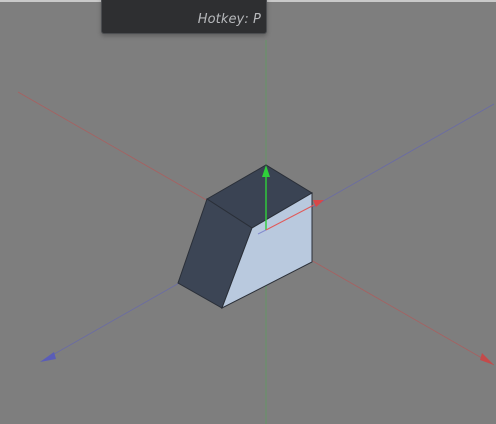 This screenshot has height=424, width=496. I want to click on wedge-object, so click(245, 237).